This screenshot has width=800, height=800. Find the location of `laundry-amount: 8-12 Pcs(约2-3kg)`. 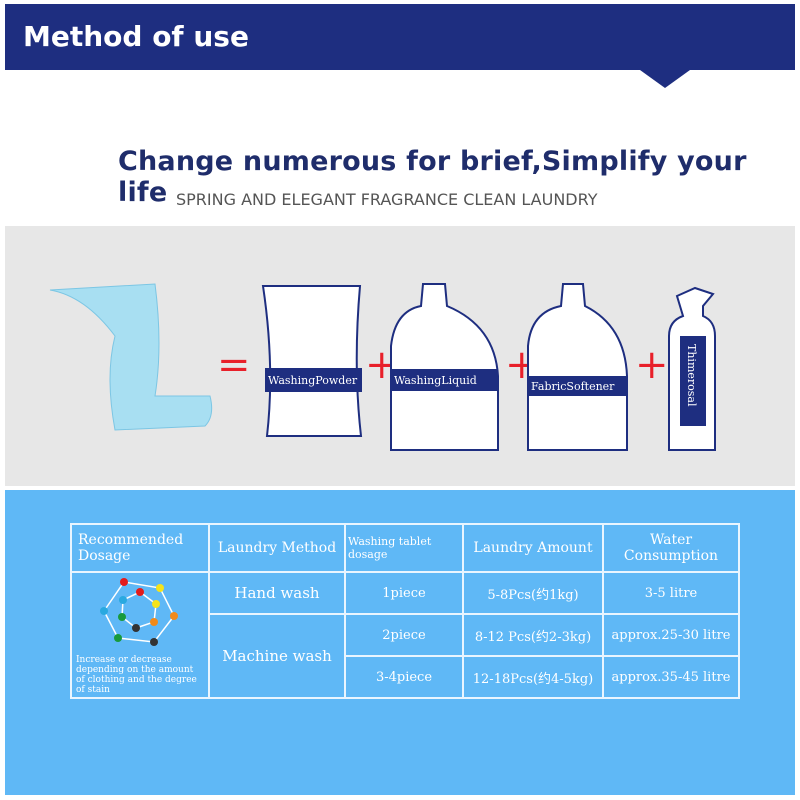

laundry-amount: 8-12 Pcs(约2-3kg) is located at coordinates (533, 635).